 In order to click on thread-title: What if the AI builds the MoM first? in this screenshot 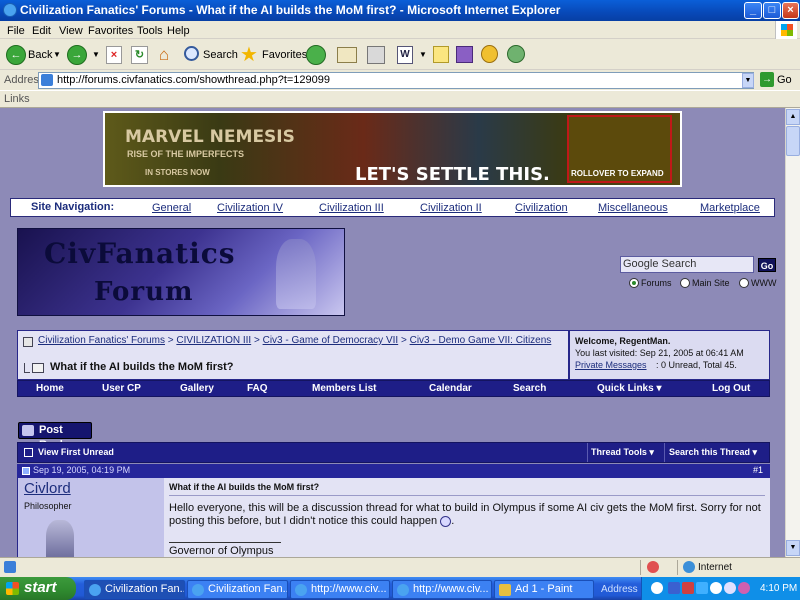, I will do `click(142, 367)`.